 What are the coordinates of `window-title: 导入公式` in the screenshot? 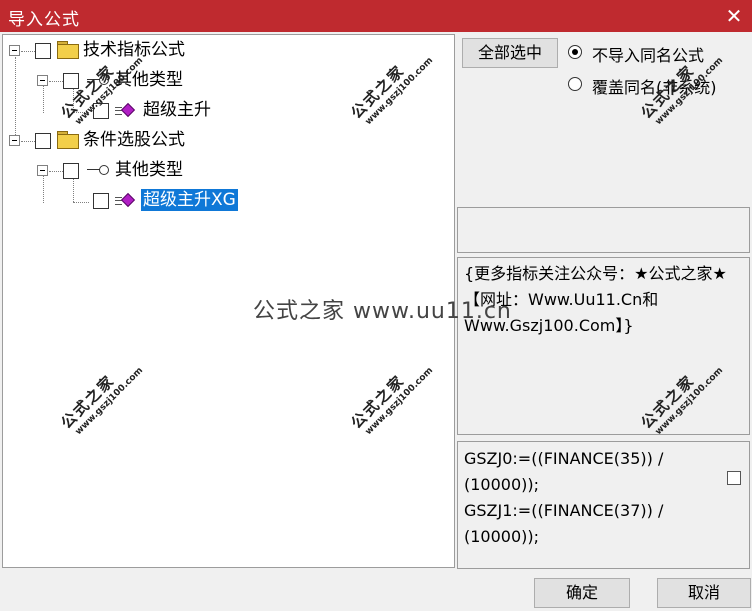 It's located at (44, 20).